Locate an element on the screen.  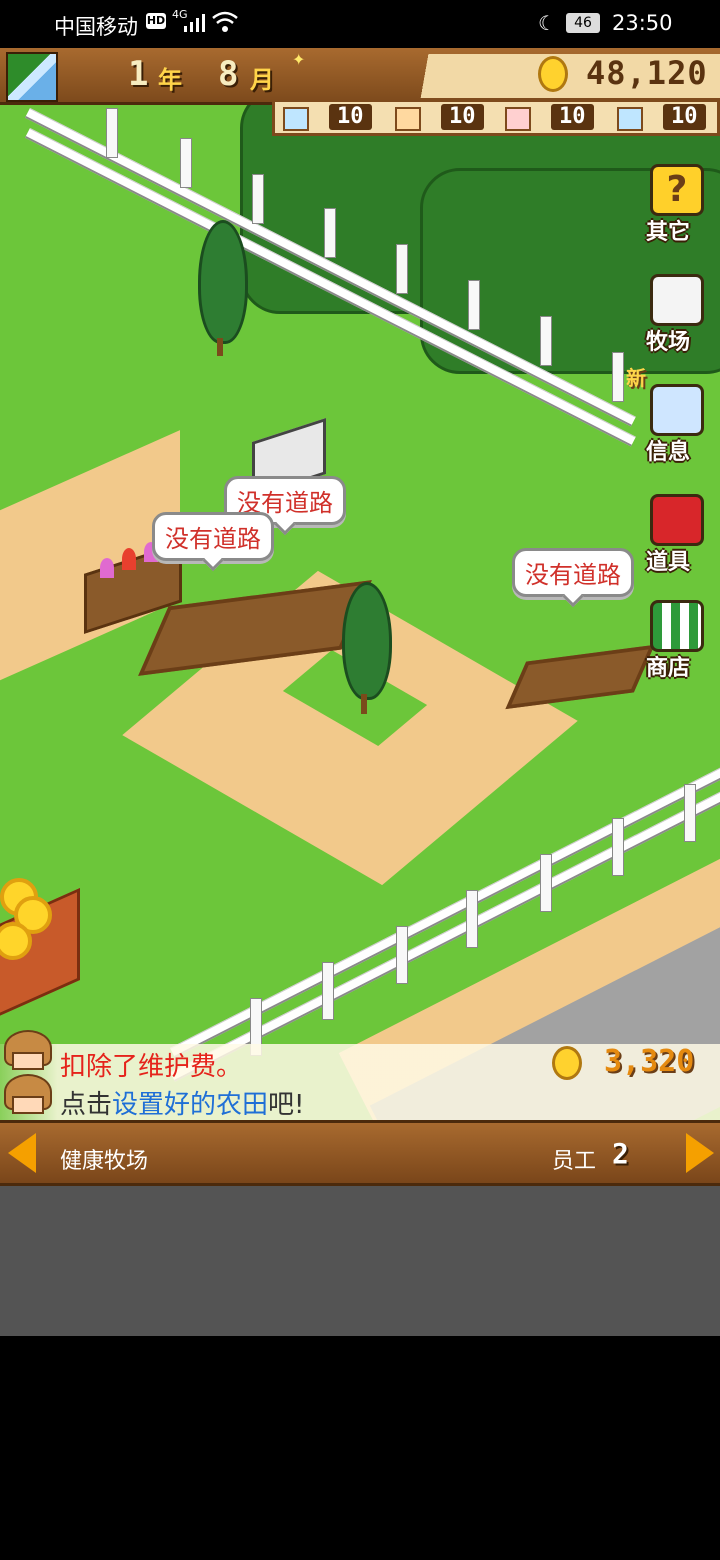
wifi-icon is located at coordinates (225, 21).